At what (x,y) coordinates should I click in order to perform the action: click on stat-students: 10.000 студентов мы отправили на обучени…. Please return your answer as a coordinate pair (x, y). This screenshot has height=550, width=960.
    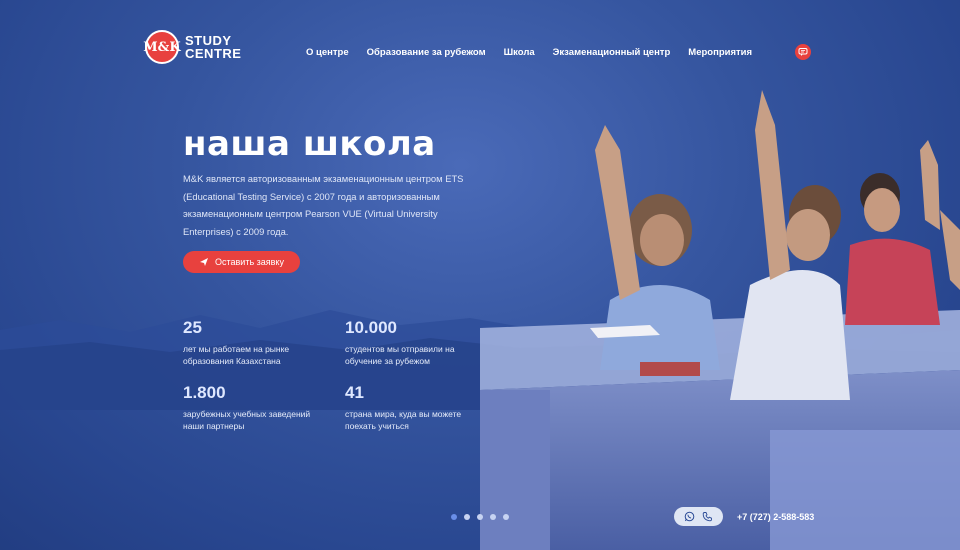
    Looking at the image, I should click on (410, 342).